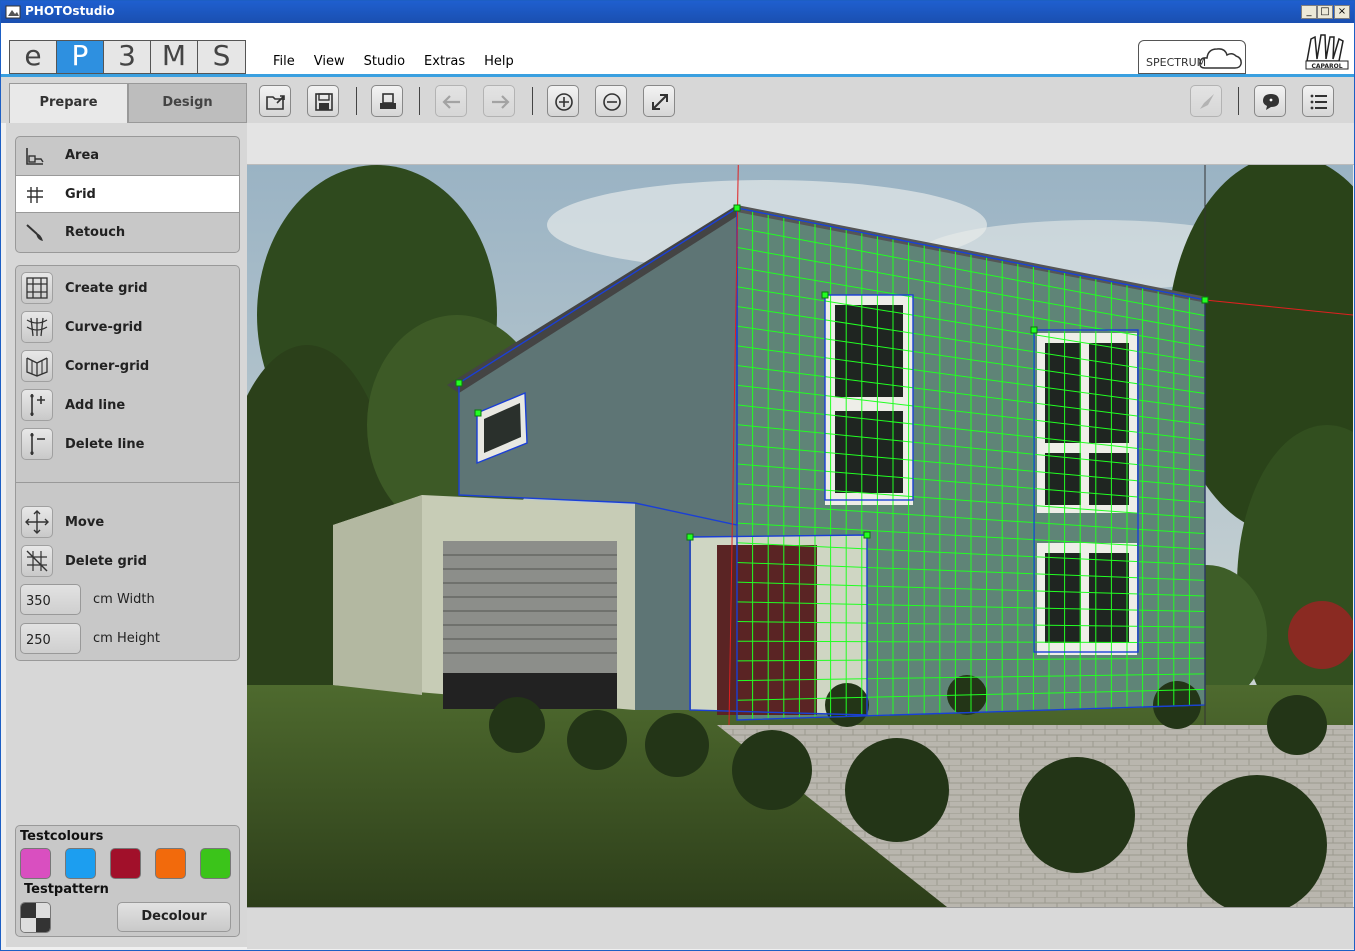  I want to click on mode-area-label: Area, so click(82, 155).